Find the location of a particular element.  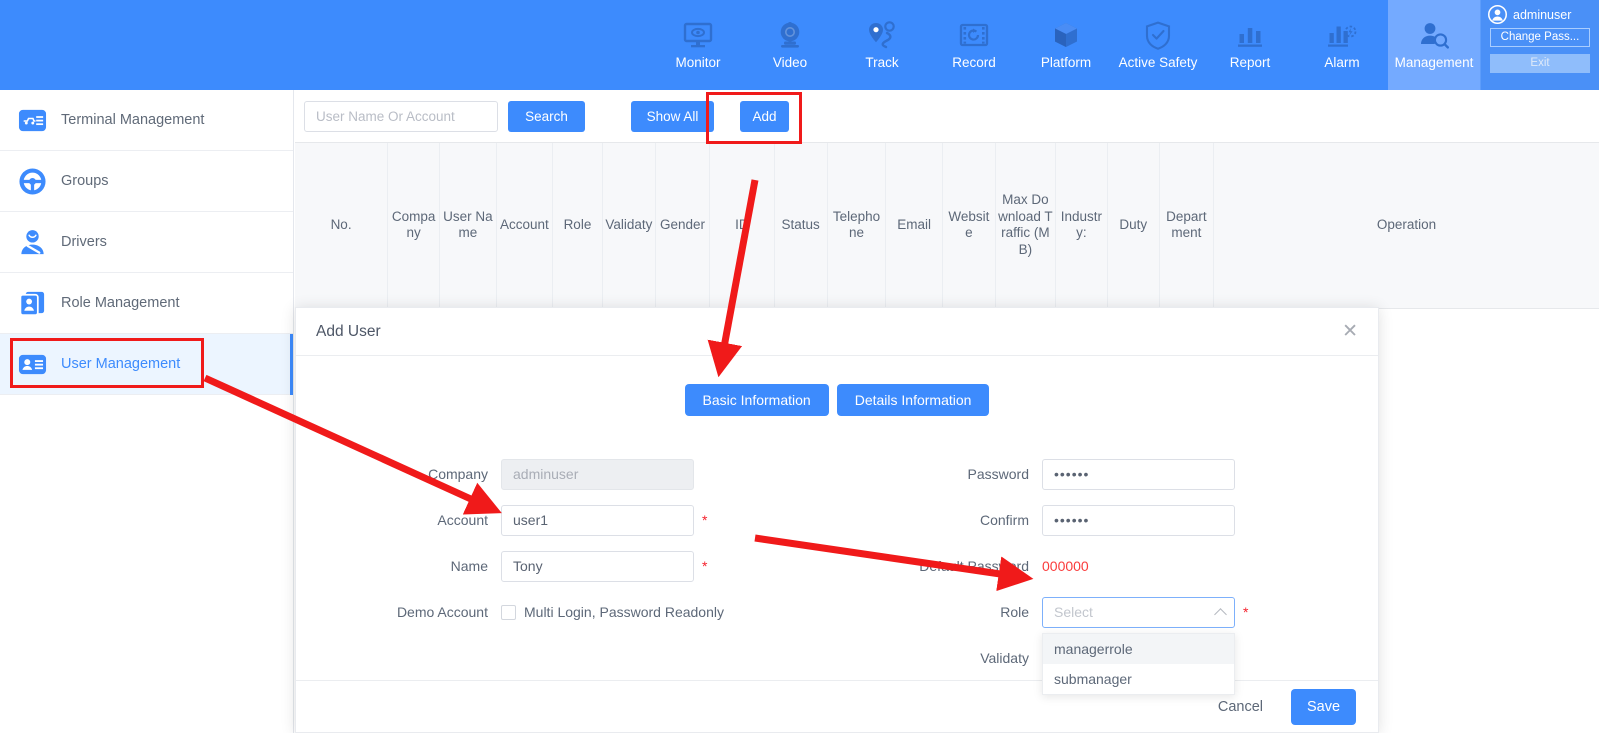

nav-label: Report is located at coordinates (1250, 63).